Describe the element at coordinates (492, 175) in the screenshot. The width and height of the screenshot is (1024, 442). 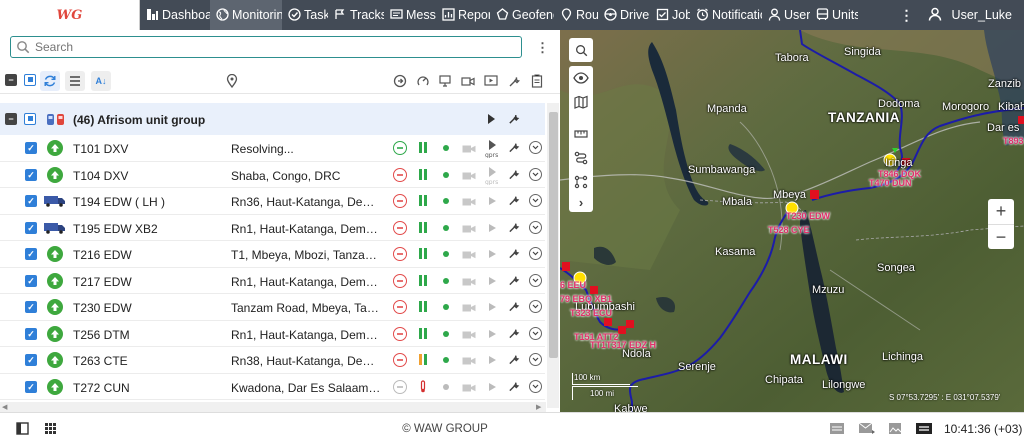
I see `gprs-play-icon: gprs` at that location.